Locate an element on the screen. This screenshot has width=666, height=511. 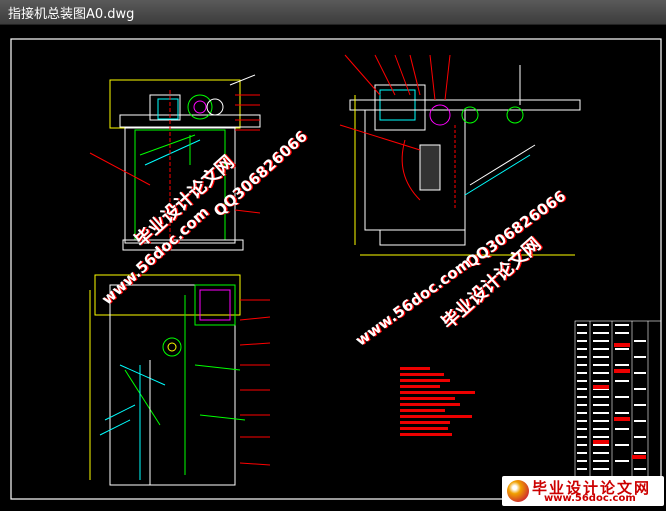
window-title: 指接机总装图A0.dwg is located at coordinates (71, 14).